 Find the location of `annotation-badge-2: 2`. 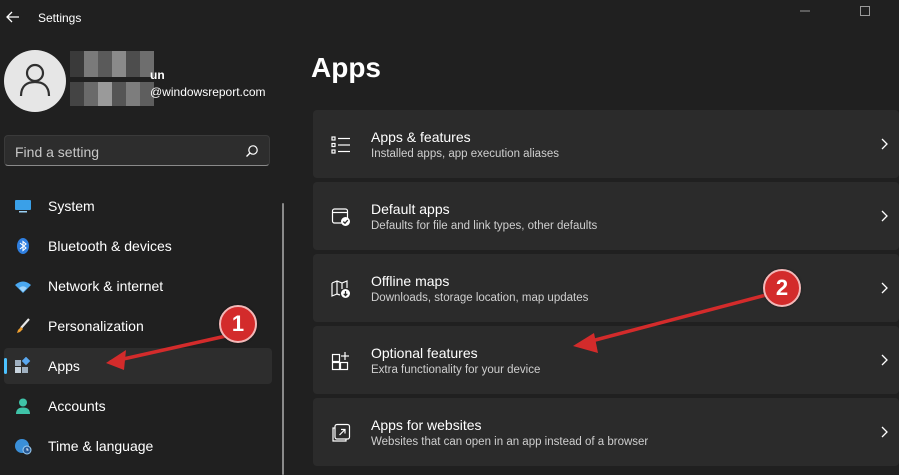

annotation-badge-2: 2 is located at coordinates (782, 288).